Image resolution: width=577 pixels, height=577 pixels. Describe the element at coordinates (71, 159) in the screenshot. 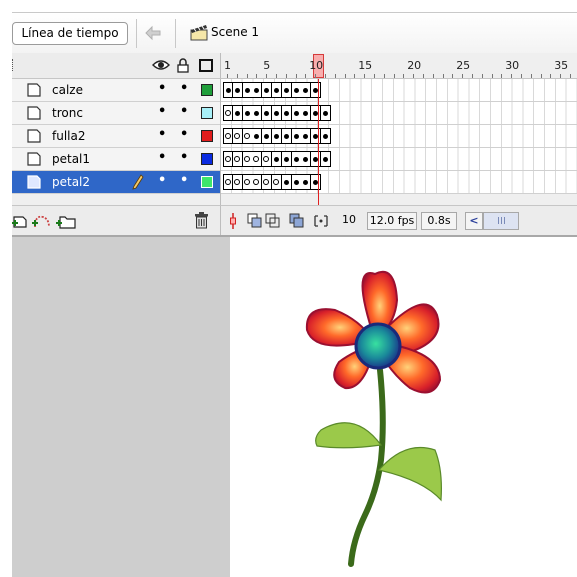

I see `layer-name: petal1` at that location.